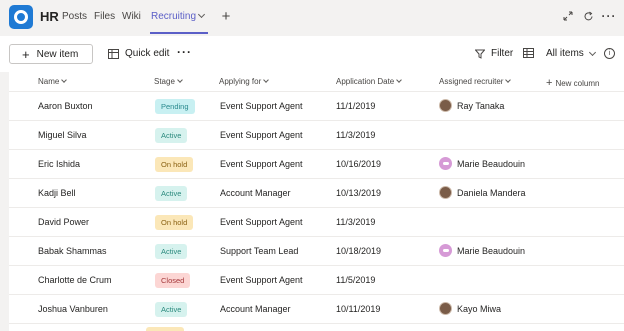 The height and width of the screenshot is (331, 624). What do you see at coordinates (21, 17) in the screenshot?
I see `team-icon` at bounding box center [21, 17].